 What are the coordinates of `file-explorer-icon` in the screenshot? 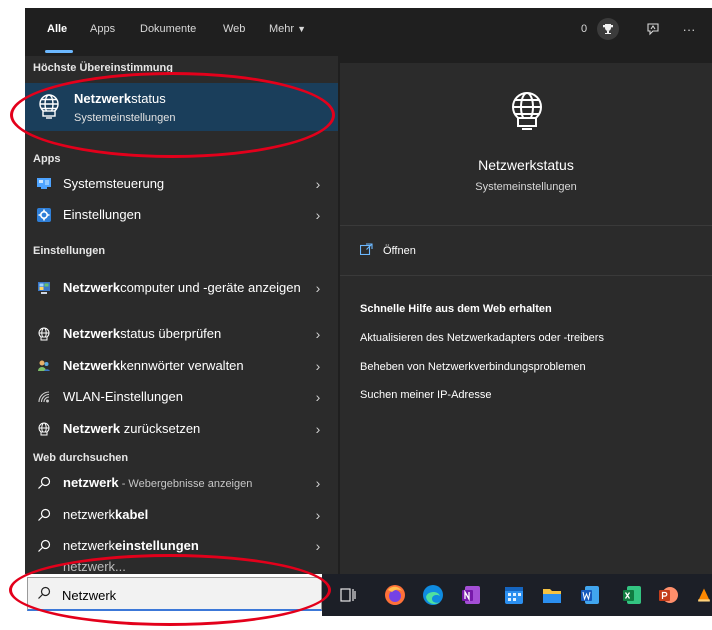 It's located at (552, 595).